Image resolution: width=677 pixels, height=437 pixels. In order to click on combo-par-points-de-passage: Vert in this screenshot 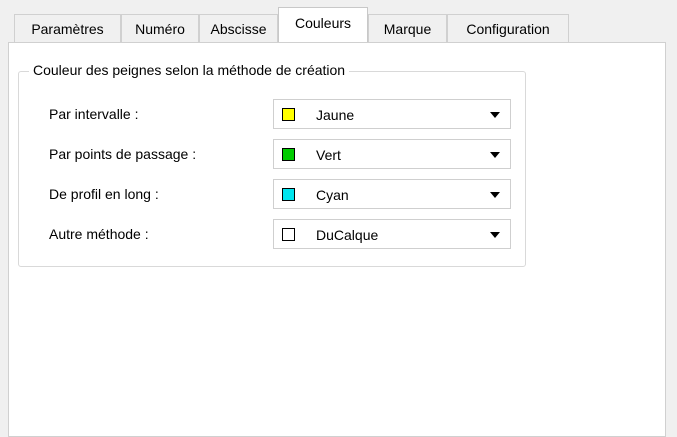, I will do `click(392, 154)`.